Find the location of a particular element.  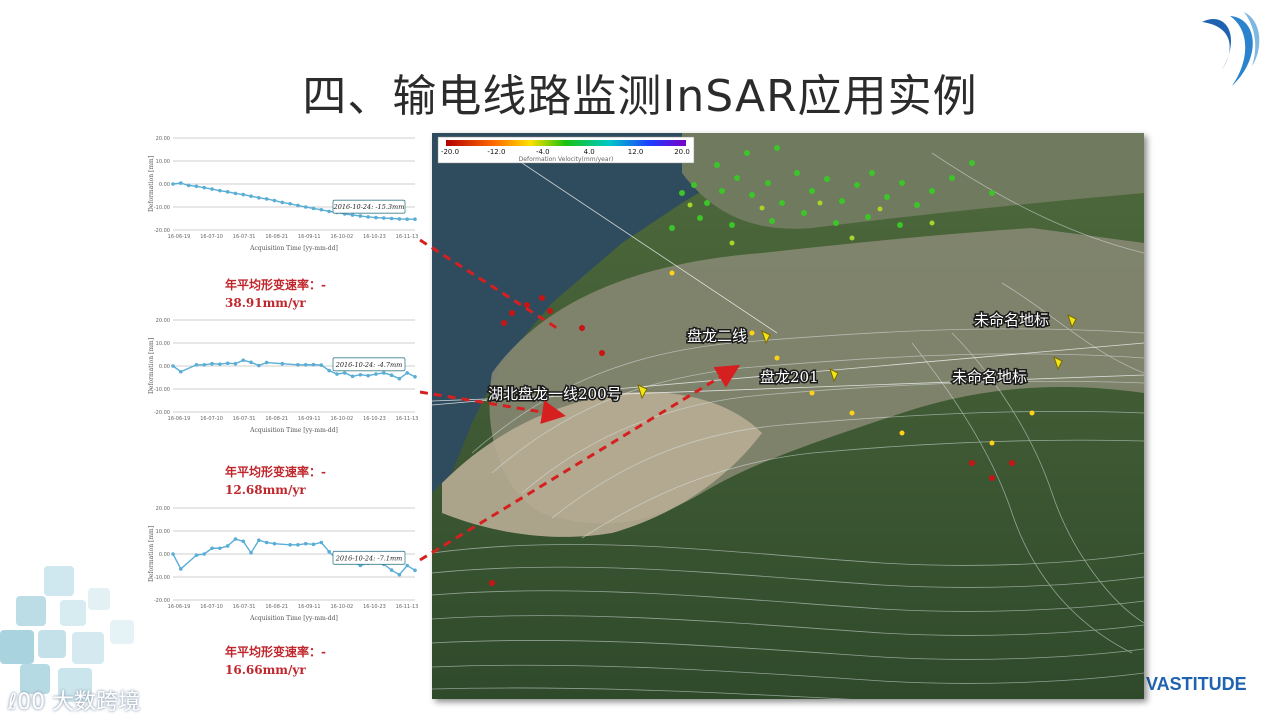

connector-overlay is located at coordinates (580, 400).